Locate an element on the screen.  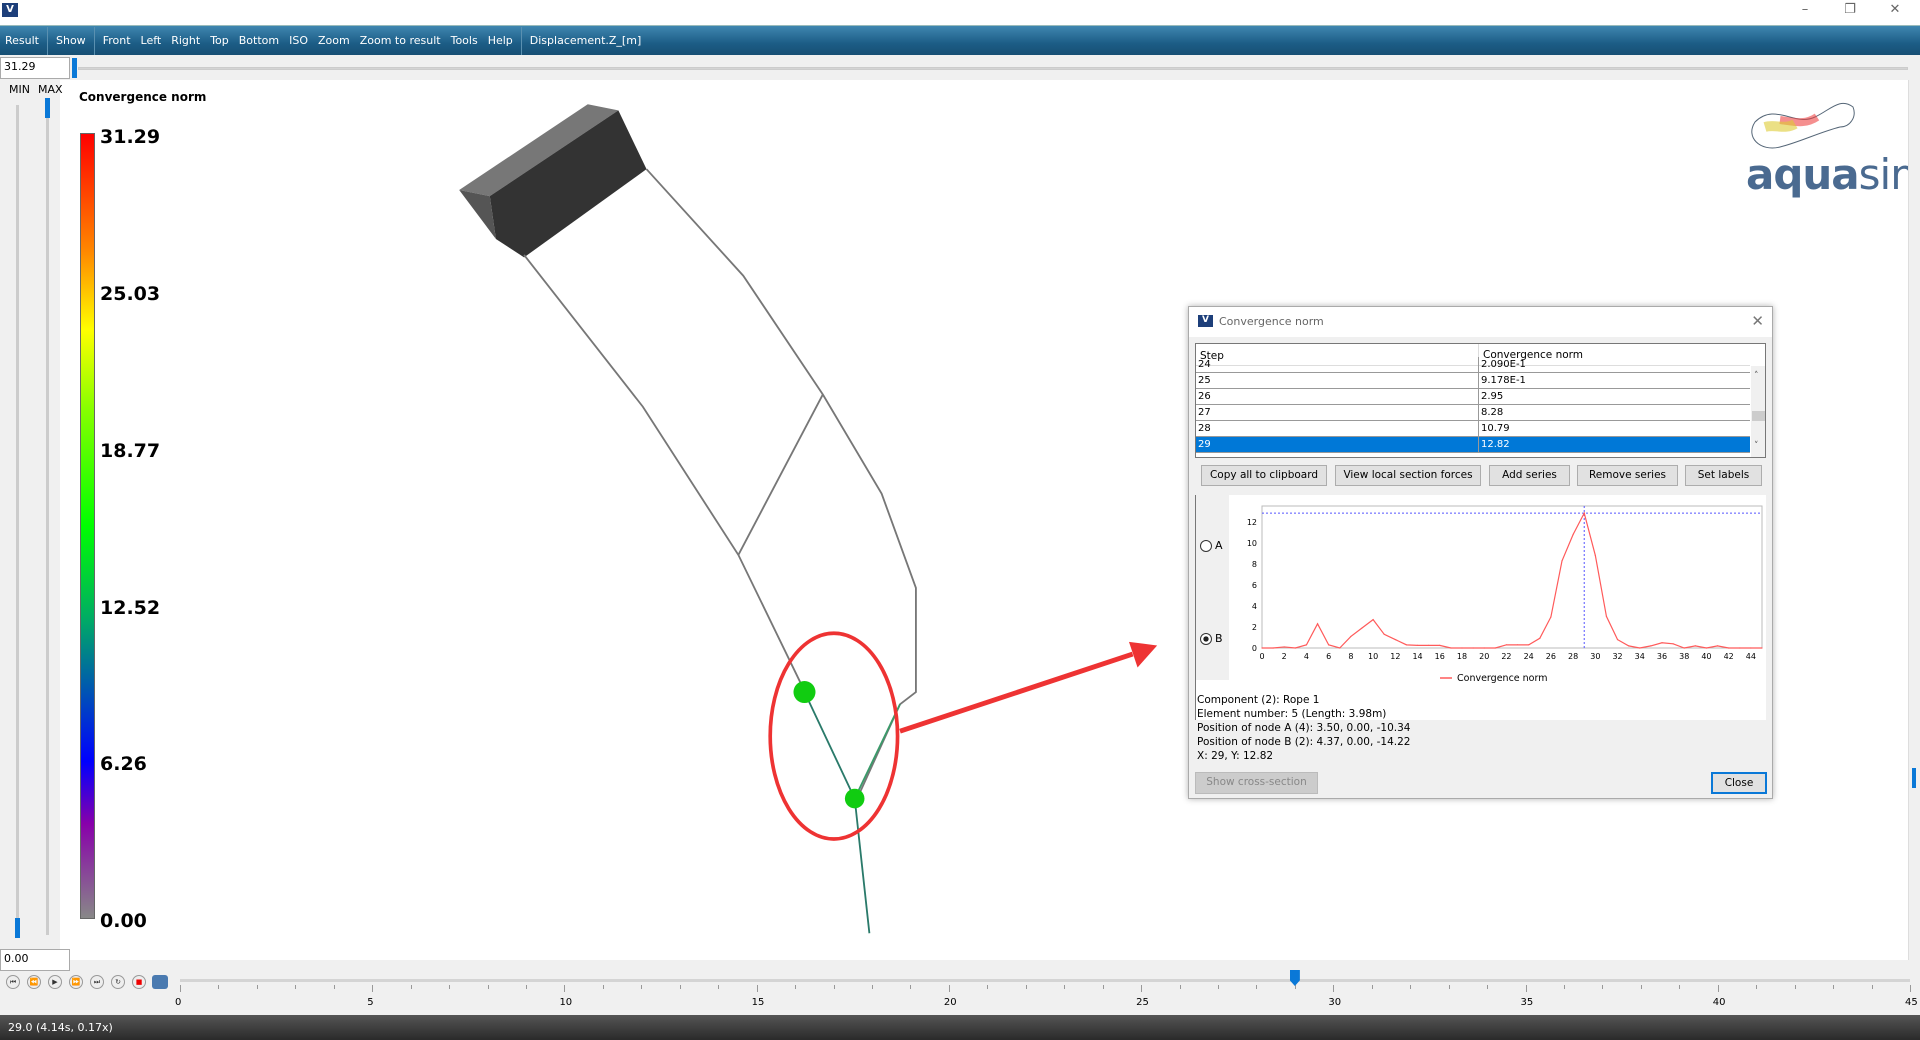
camera-icon is located at coordinates (160, 982).